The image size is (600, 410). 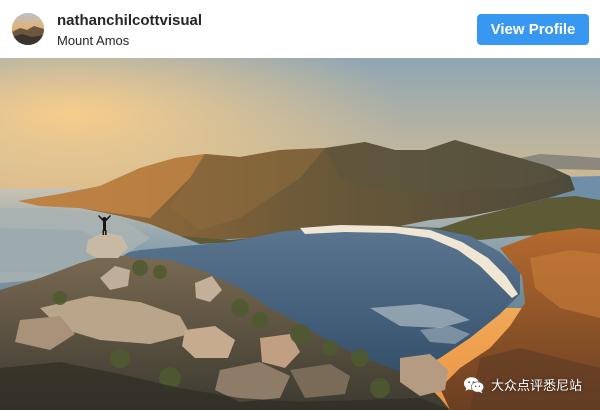 What do you see at coordinates (533, 29) in the screenshot?
I see `view-profile-button: View Profile` at bounding box center [533, 29].